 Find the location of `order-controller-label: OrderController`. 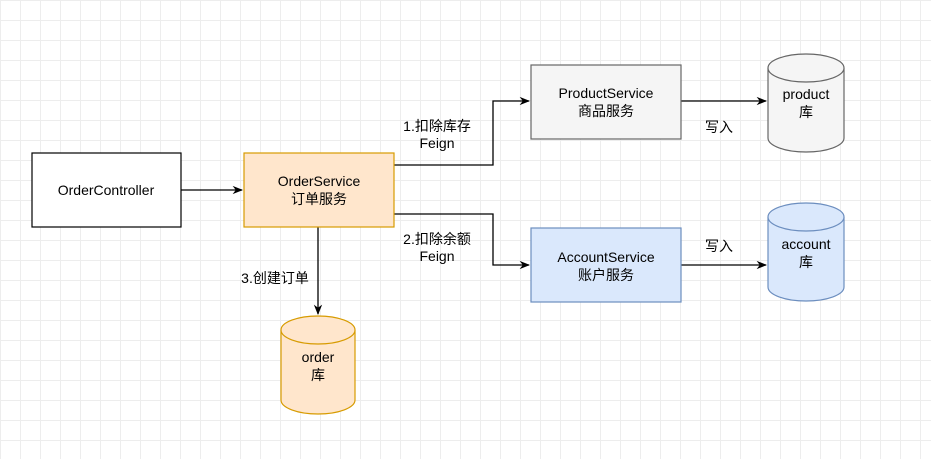

order-controller-label: OrderController is located at coordinates (106, 190).